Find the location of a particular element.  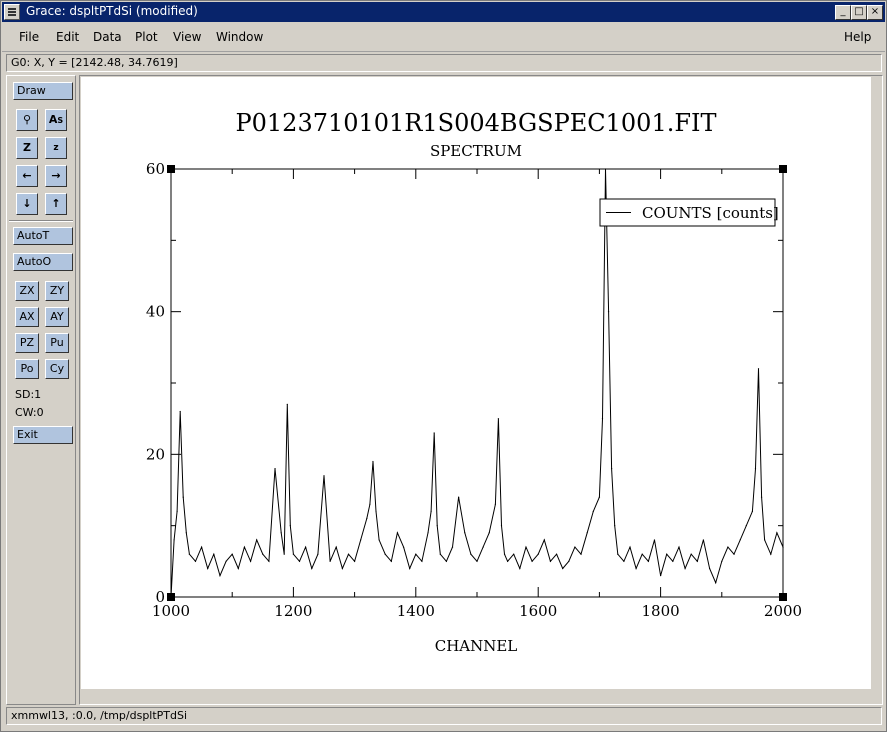

y-tick-label: 20 is located at coordinates (155, 454).